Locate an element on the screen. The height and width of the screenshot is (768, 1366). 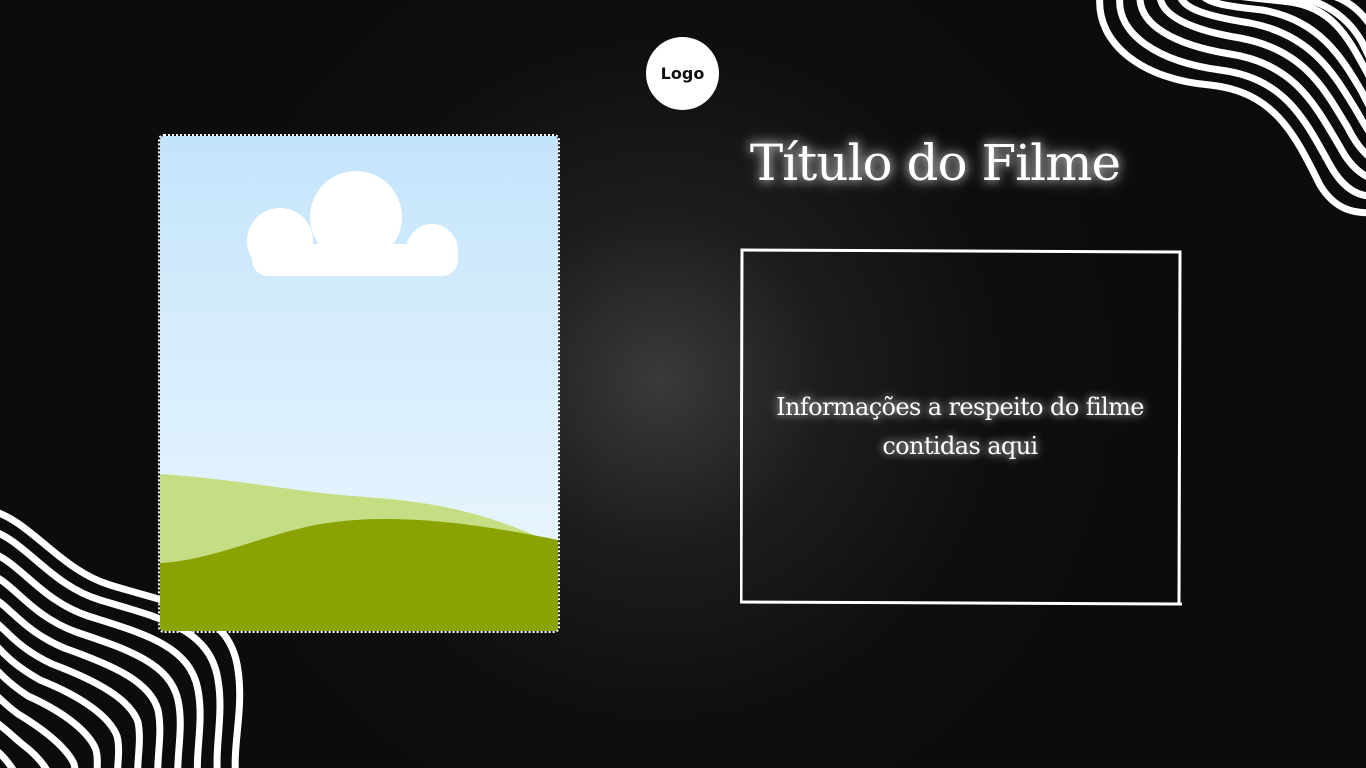
logo-label: Logo is located at coordinates (682, 73).